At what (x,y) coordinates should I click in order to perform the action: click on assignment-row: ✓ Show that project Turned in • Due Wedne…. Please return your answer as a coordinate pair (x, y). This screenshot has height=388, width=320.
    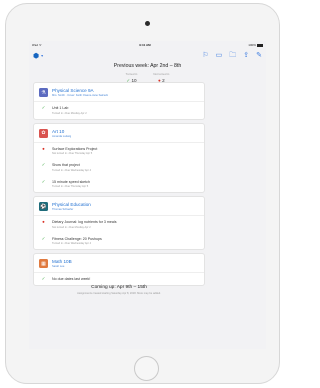
    Looking at the image, I should click on (119, 167).